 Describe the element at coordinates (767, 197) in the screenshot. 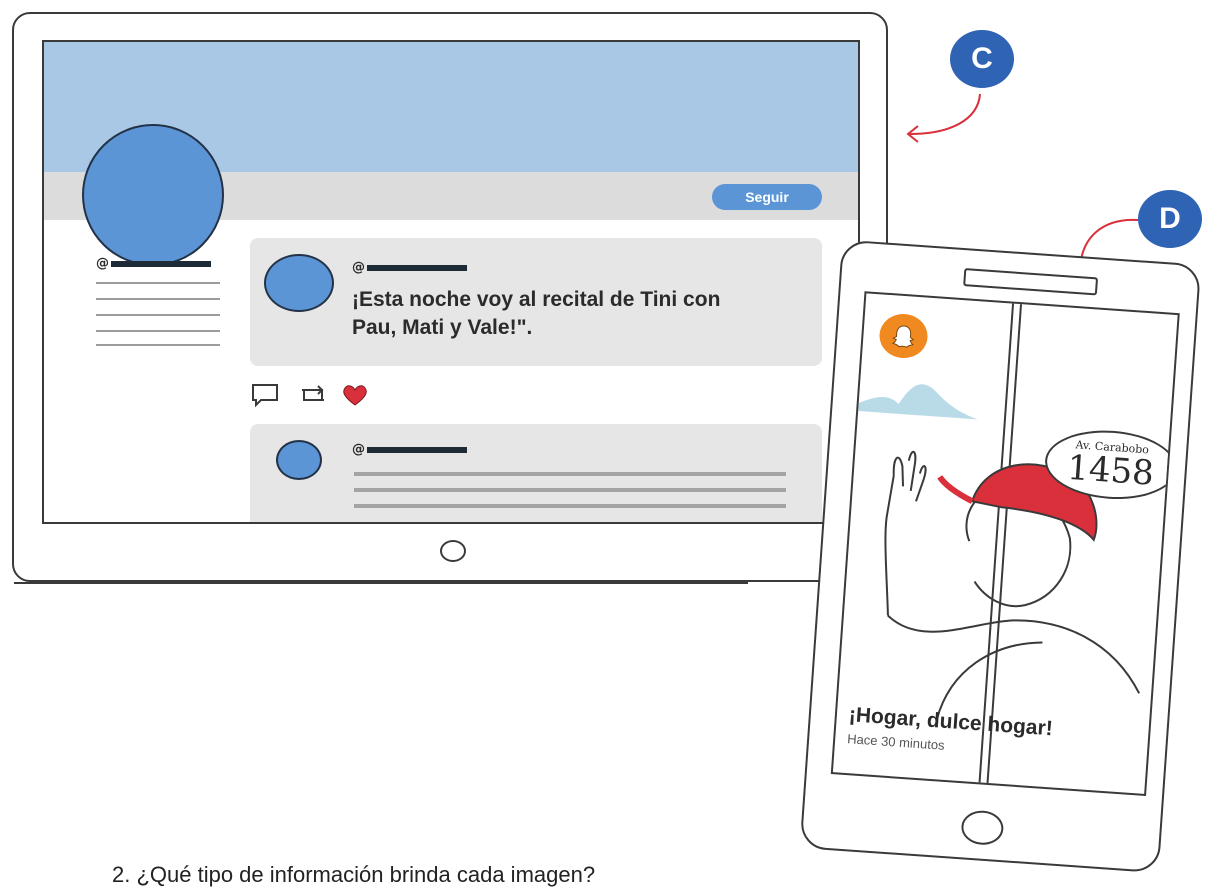

I see `follow-button: Seguir` at that location.